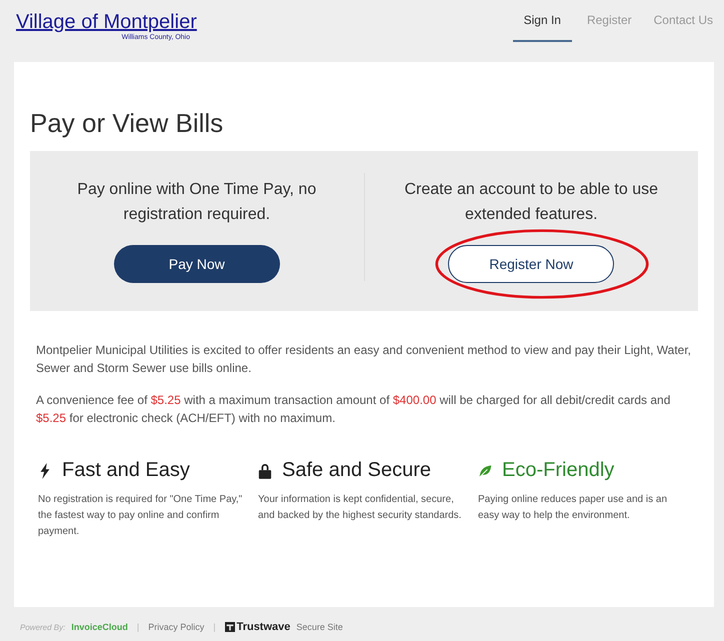 The width and height of the screenshot is (724, 641). Describe the element at coordinates (176, 627) in the screenshot. I see `privacy-policy-link: Privacy Policy` at that location.